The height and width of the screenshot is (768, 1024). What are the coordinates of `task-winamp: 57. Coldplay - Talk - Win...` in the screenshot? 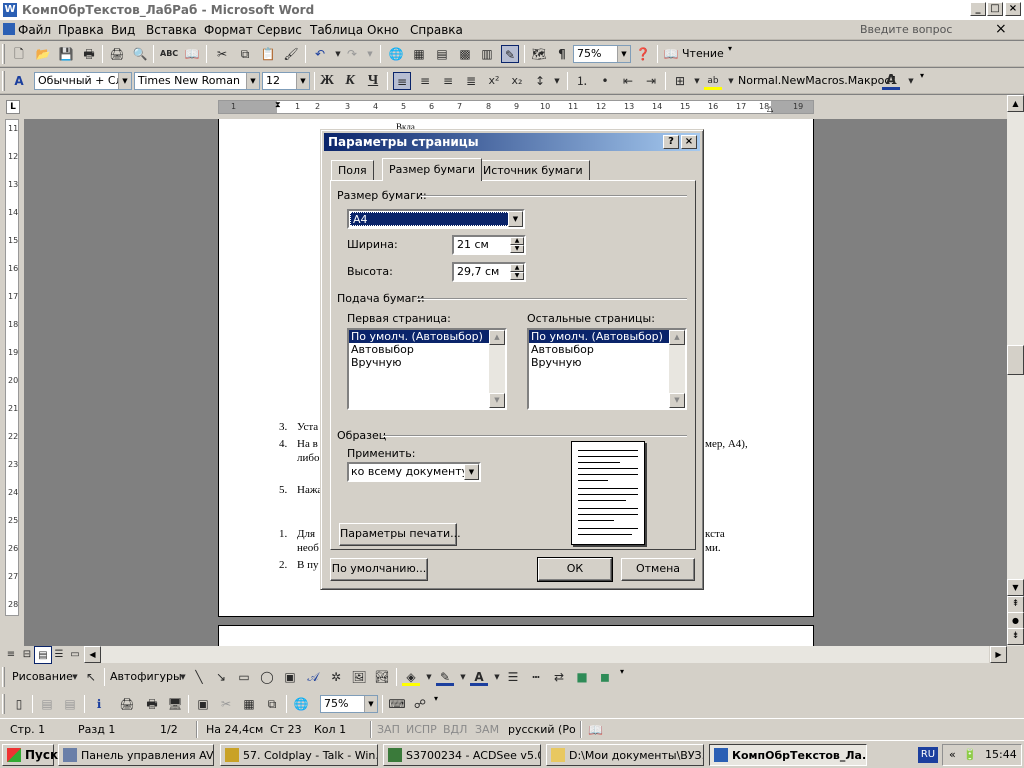 It's located at (299, 755).